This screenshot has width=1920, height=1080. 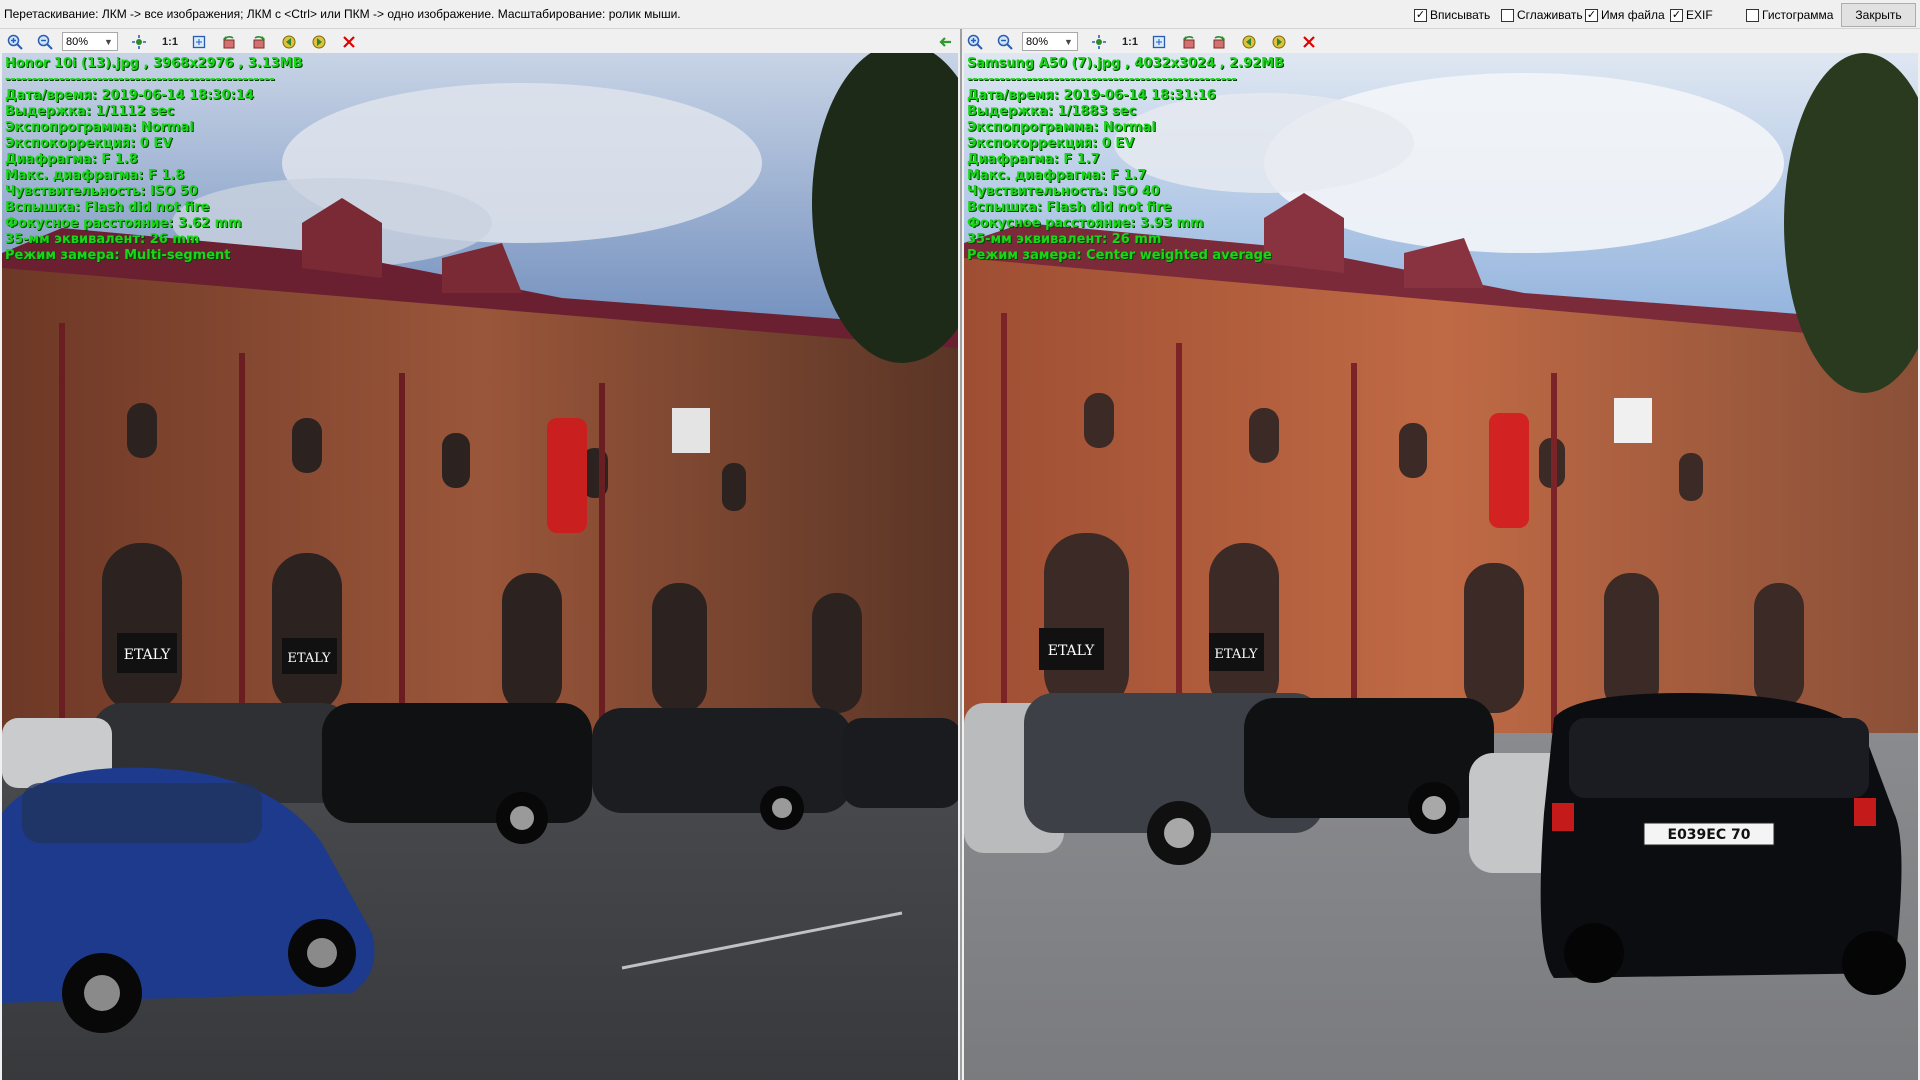 What do you see at coordinates (1033, 159) in the screenshot?
I see `right-exif-aperture: Диафрагма: F 1.7` at bounding box center [1033, 159].